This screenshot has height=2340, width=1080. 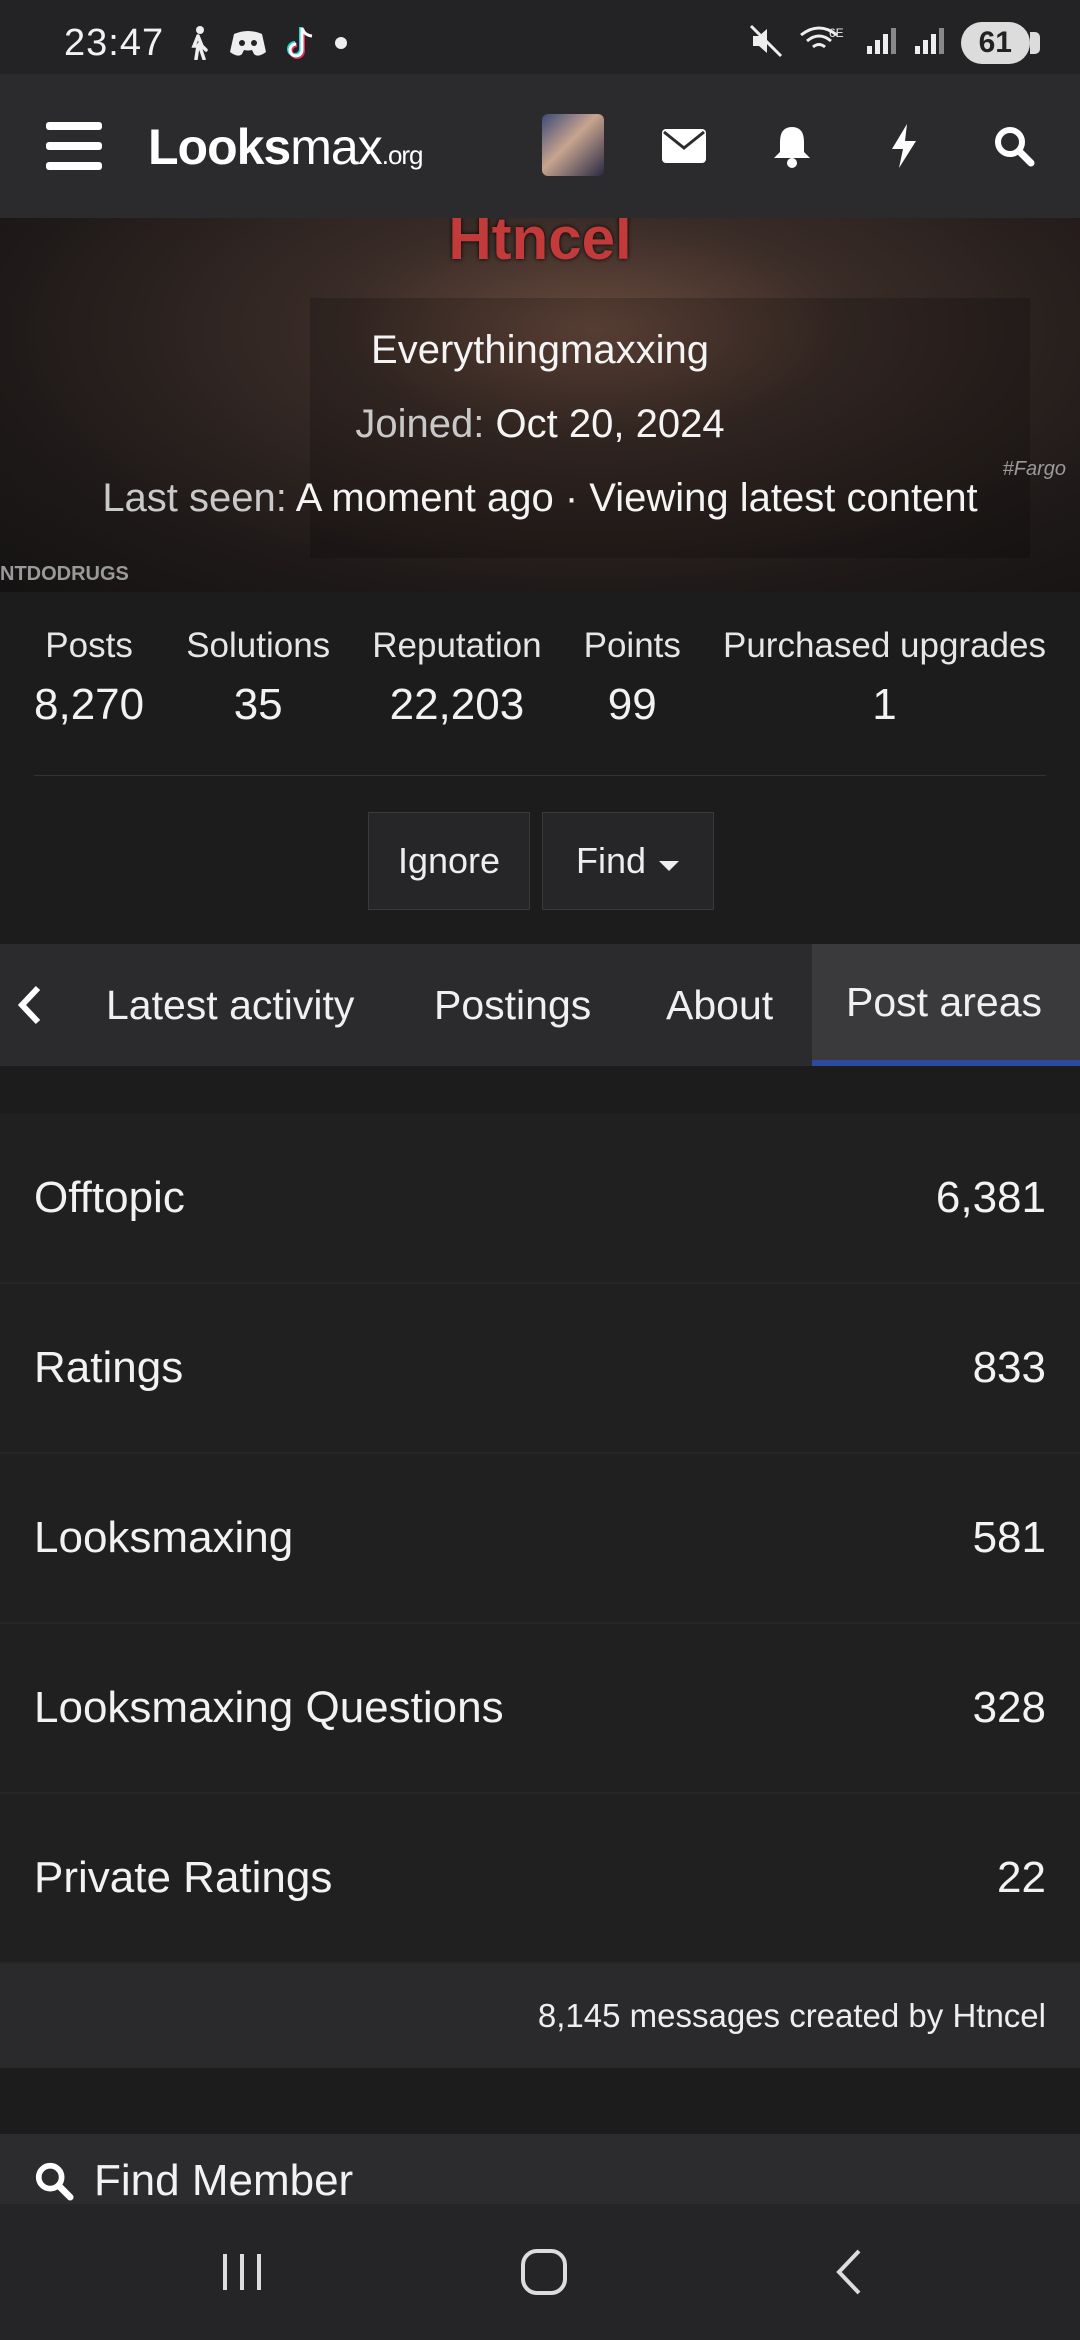 What do you see at coordinates (258, 645) in the screenshot?
I see `stat-label: Solutions` at bounding box center [258, 645].